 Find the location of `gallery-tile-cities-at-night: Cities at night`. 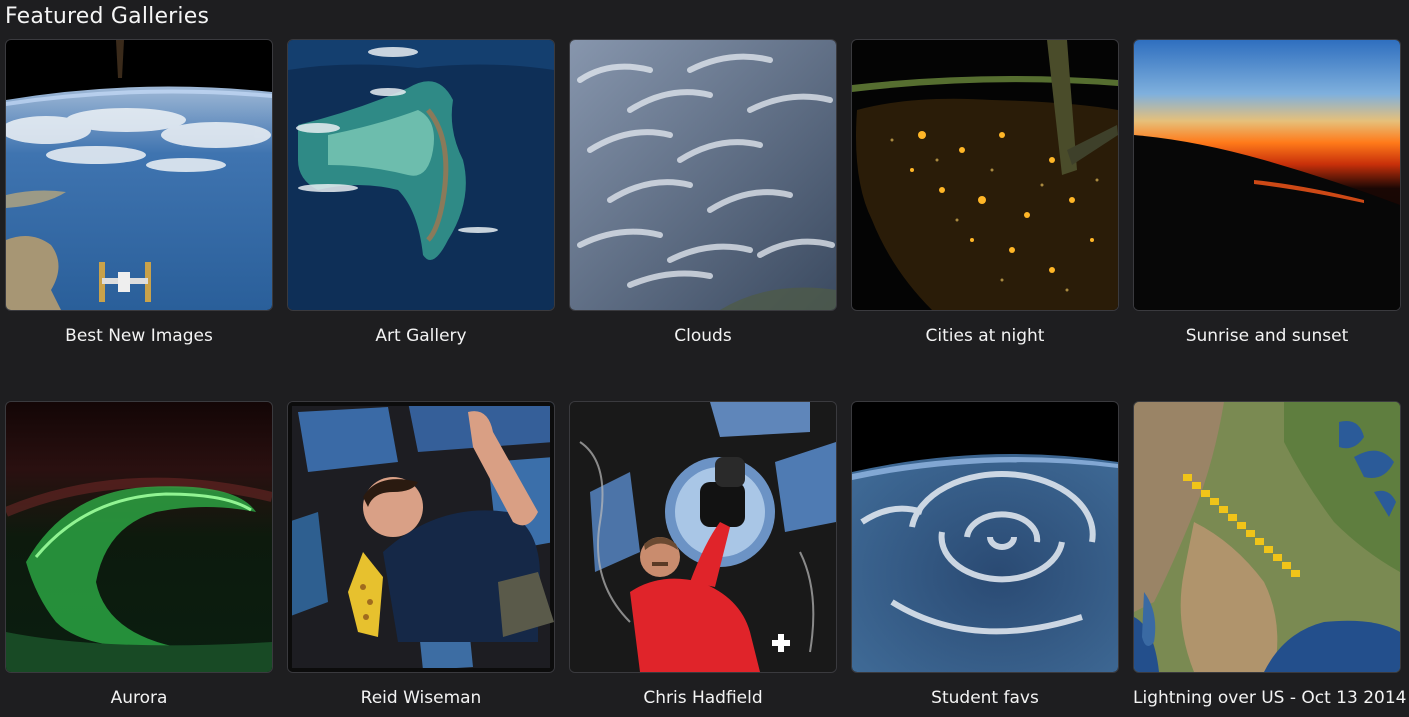

gallery-tile-cities-at-night: Cities at night is located at coordinates (985, 192).